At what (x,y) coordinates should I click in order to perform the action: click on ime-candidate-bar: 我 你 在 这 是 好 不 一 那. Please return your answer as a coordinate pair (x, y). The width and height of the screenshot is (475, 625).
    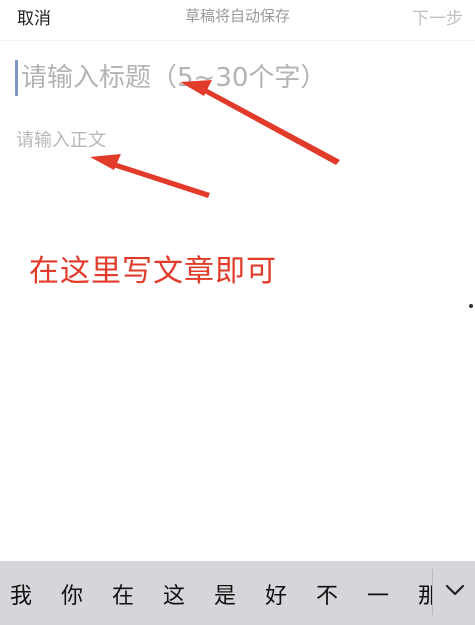
    Looking at the image, I should click on (237, 593).